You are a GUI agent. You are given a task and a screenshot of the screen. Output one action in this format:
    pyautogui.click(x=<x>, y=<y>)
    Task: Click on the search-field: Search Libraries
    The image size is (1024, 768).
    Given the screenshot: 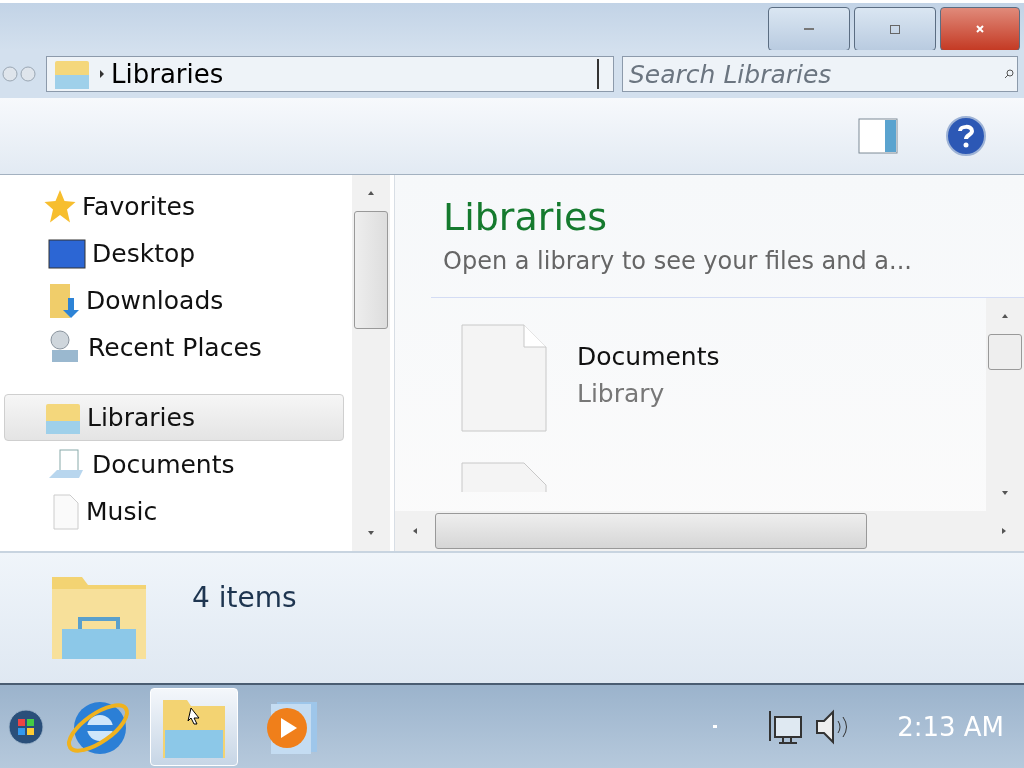 What is the action you would take?
    pyautogui.click(x=820, y=74)
    